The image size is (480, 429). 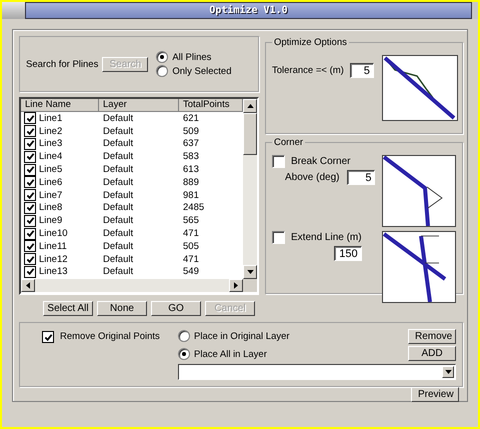 I want to click on table-cell-text: 637, so click(x=191, y=144).